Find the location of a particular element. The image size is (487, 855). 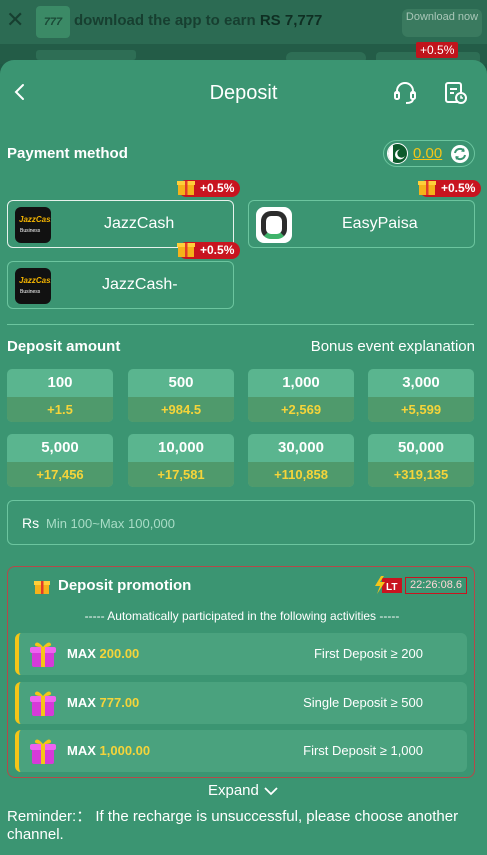

max-value: 777.00 is located at coordinates (119, 702).